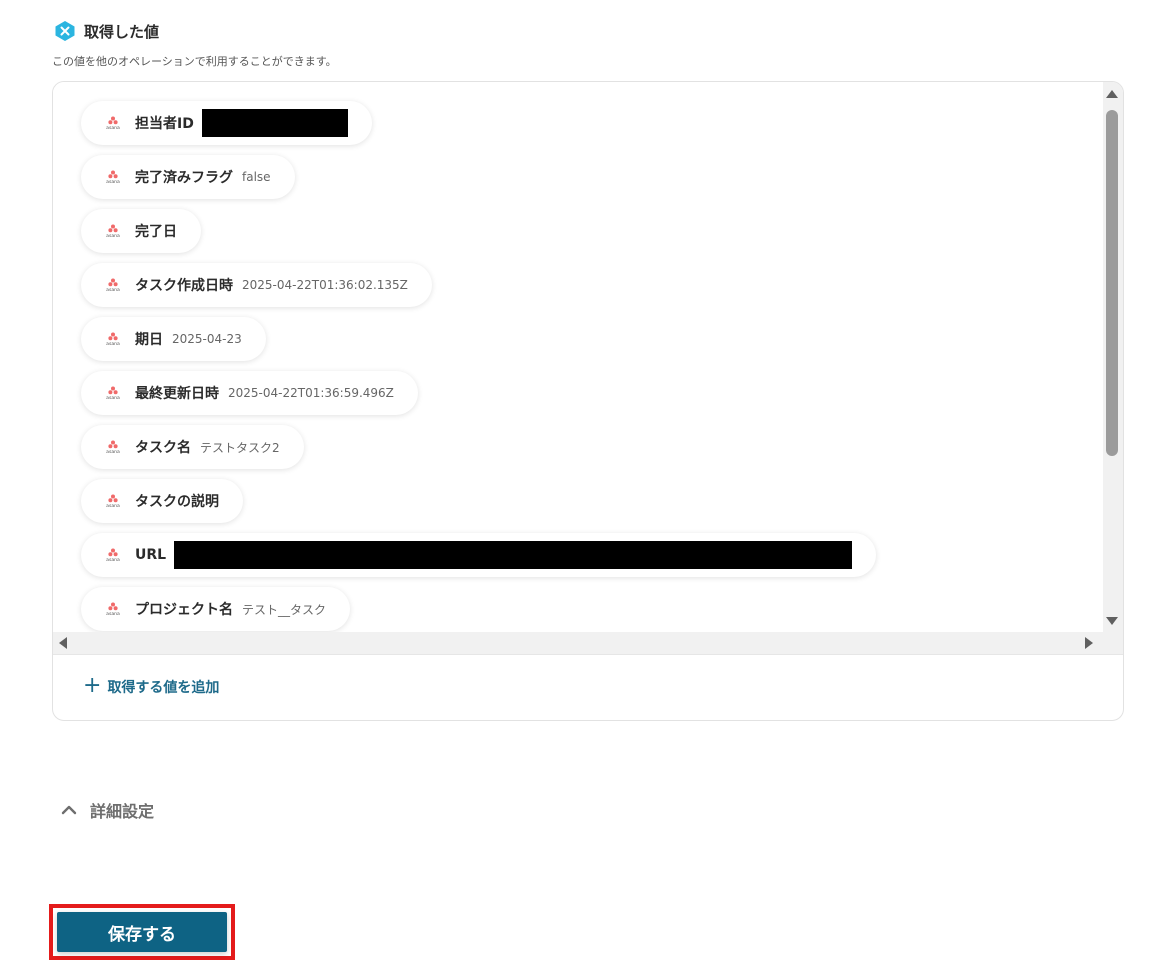 The width and height of the screenshot is (1155, 969). I want to click on value-pill: asana プロジェクト名 テスト__タスク, so click(216, 609).